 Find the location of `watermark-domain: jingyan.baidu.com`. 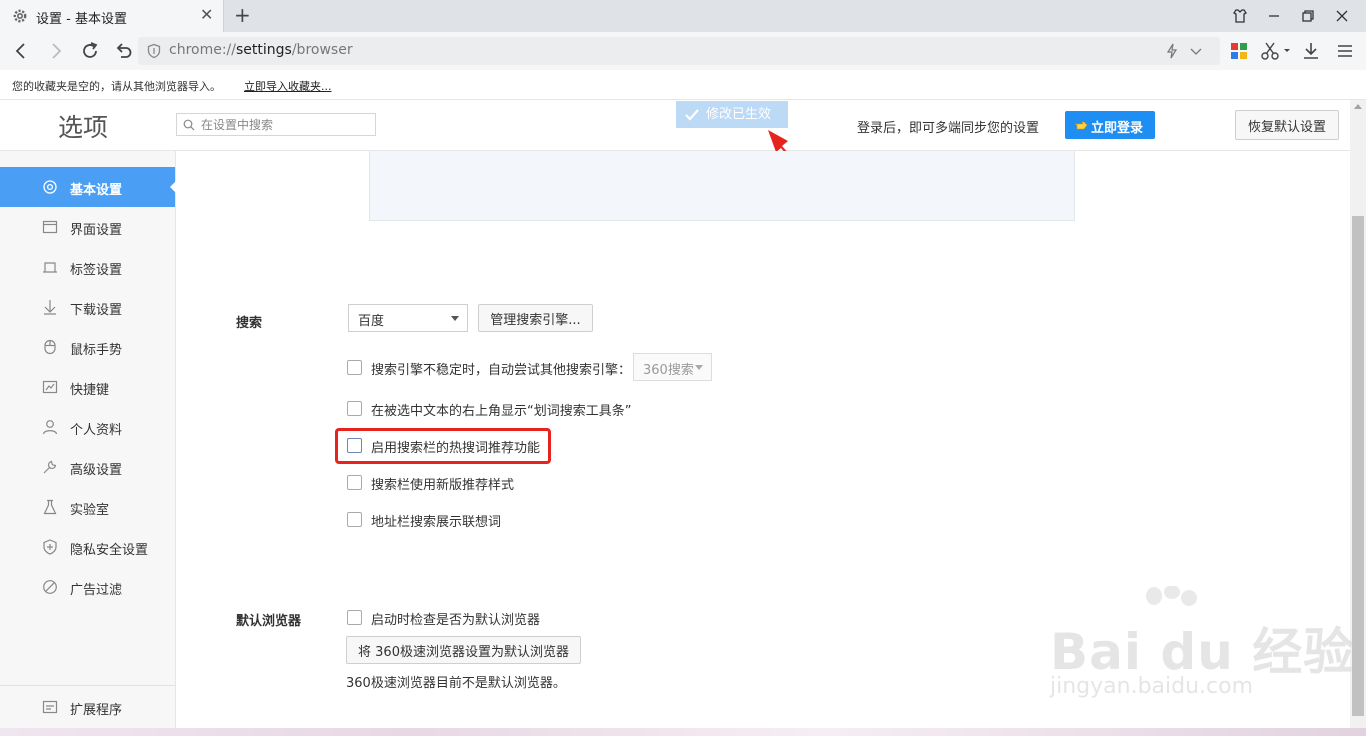

watermark-domain: jingyan.baidu.com is located at coordinates (1152, 686).